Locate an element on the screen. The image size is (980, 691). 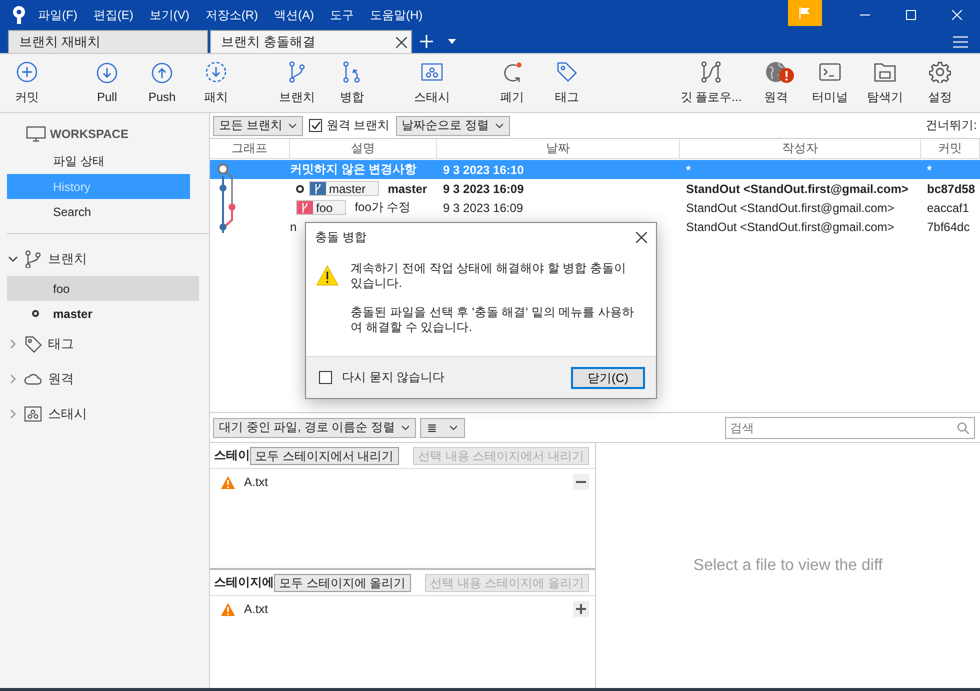
toolbar-button: 폐기 is located at coordinates (512, 83).